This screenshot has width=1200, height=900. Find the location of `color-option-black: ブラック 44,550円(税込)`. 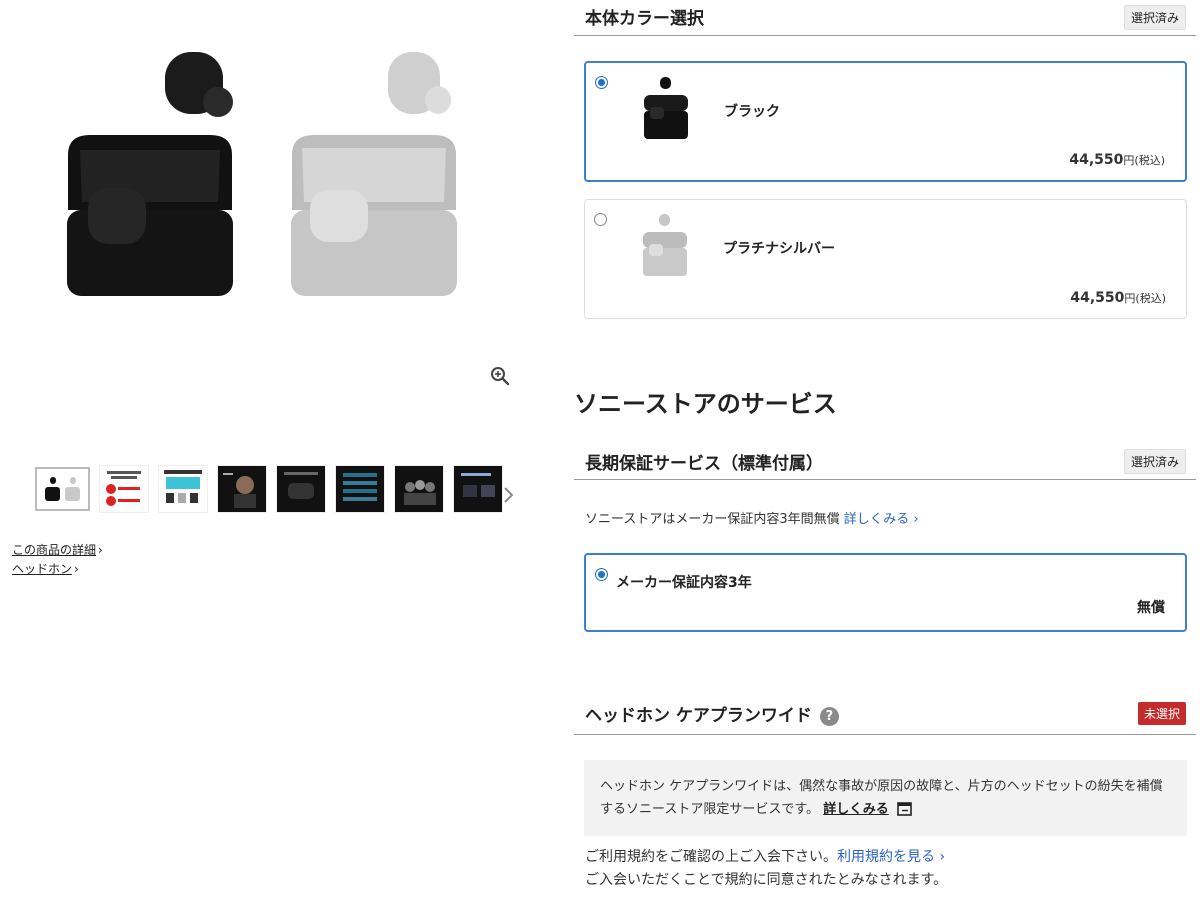

color-option-black: ブラック 44,550円(税込) is located at coordinates (885, 121).